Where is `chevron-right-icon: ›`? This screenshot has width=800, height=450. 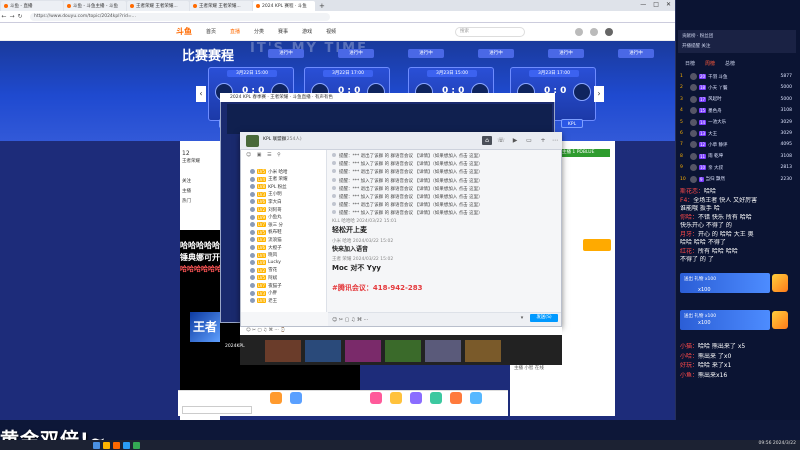 chevron-right-icon: › is located at coordinates (599, 94).